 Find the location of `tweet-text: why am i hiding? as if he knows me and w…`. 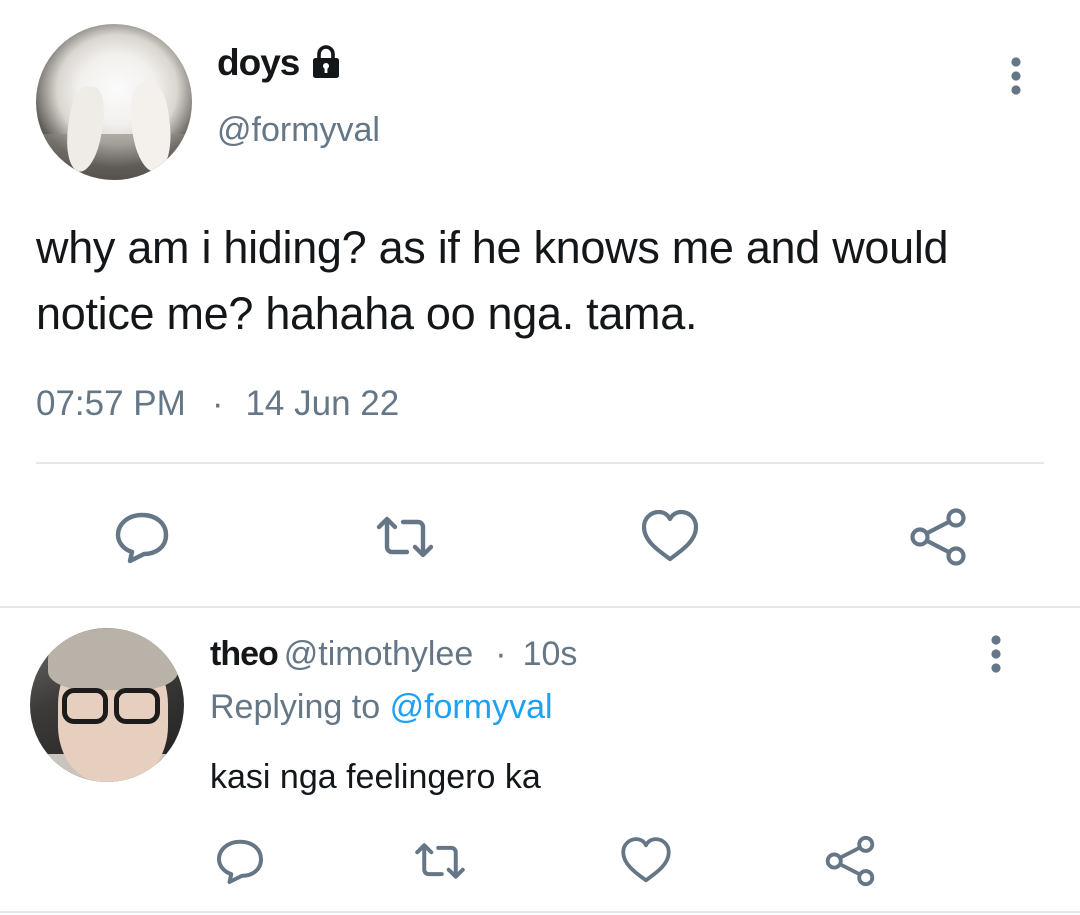

tweet-text: why am i hiding? as if he knows me and w… is located at coordinates (492, 280).